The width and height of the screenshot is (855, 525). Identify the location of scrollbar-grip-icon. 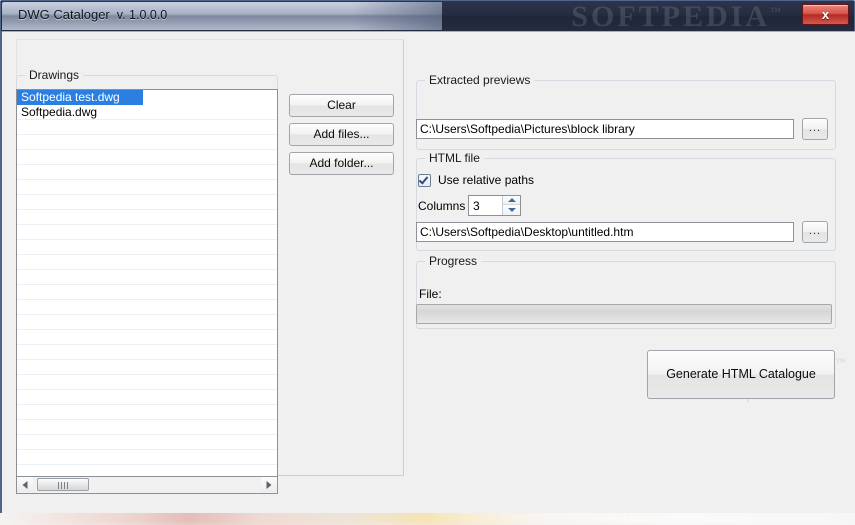
(63, 485).